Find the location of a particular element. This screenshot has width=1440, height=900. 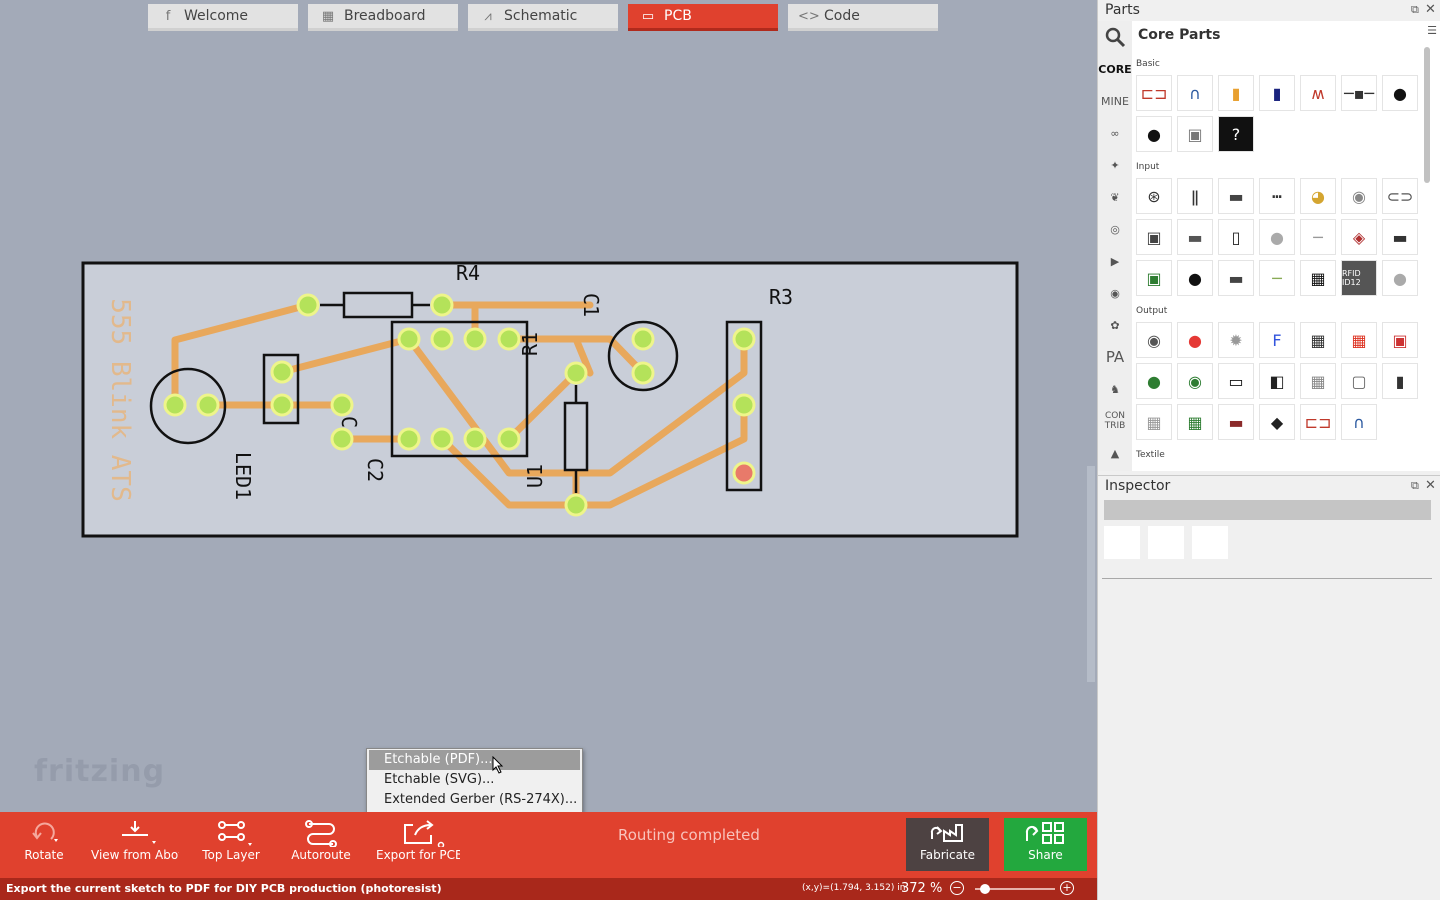

close-inspector-icon: ✕ is located at coordinates (1430, 485).